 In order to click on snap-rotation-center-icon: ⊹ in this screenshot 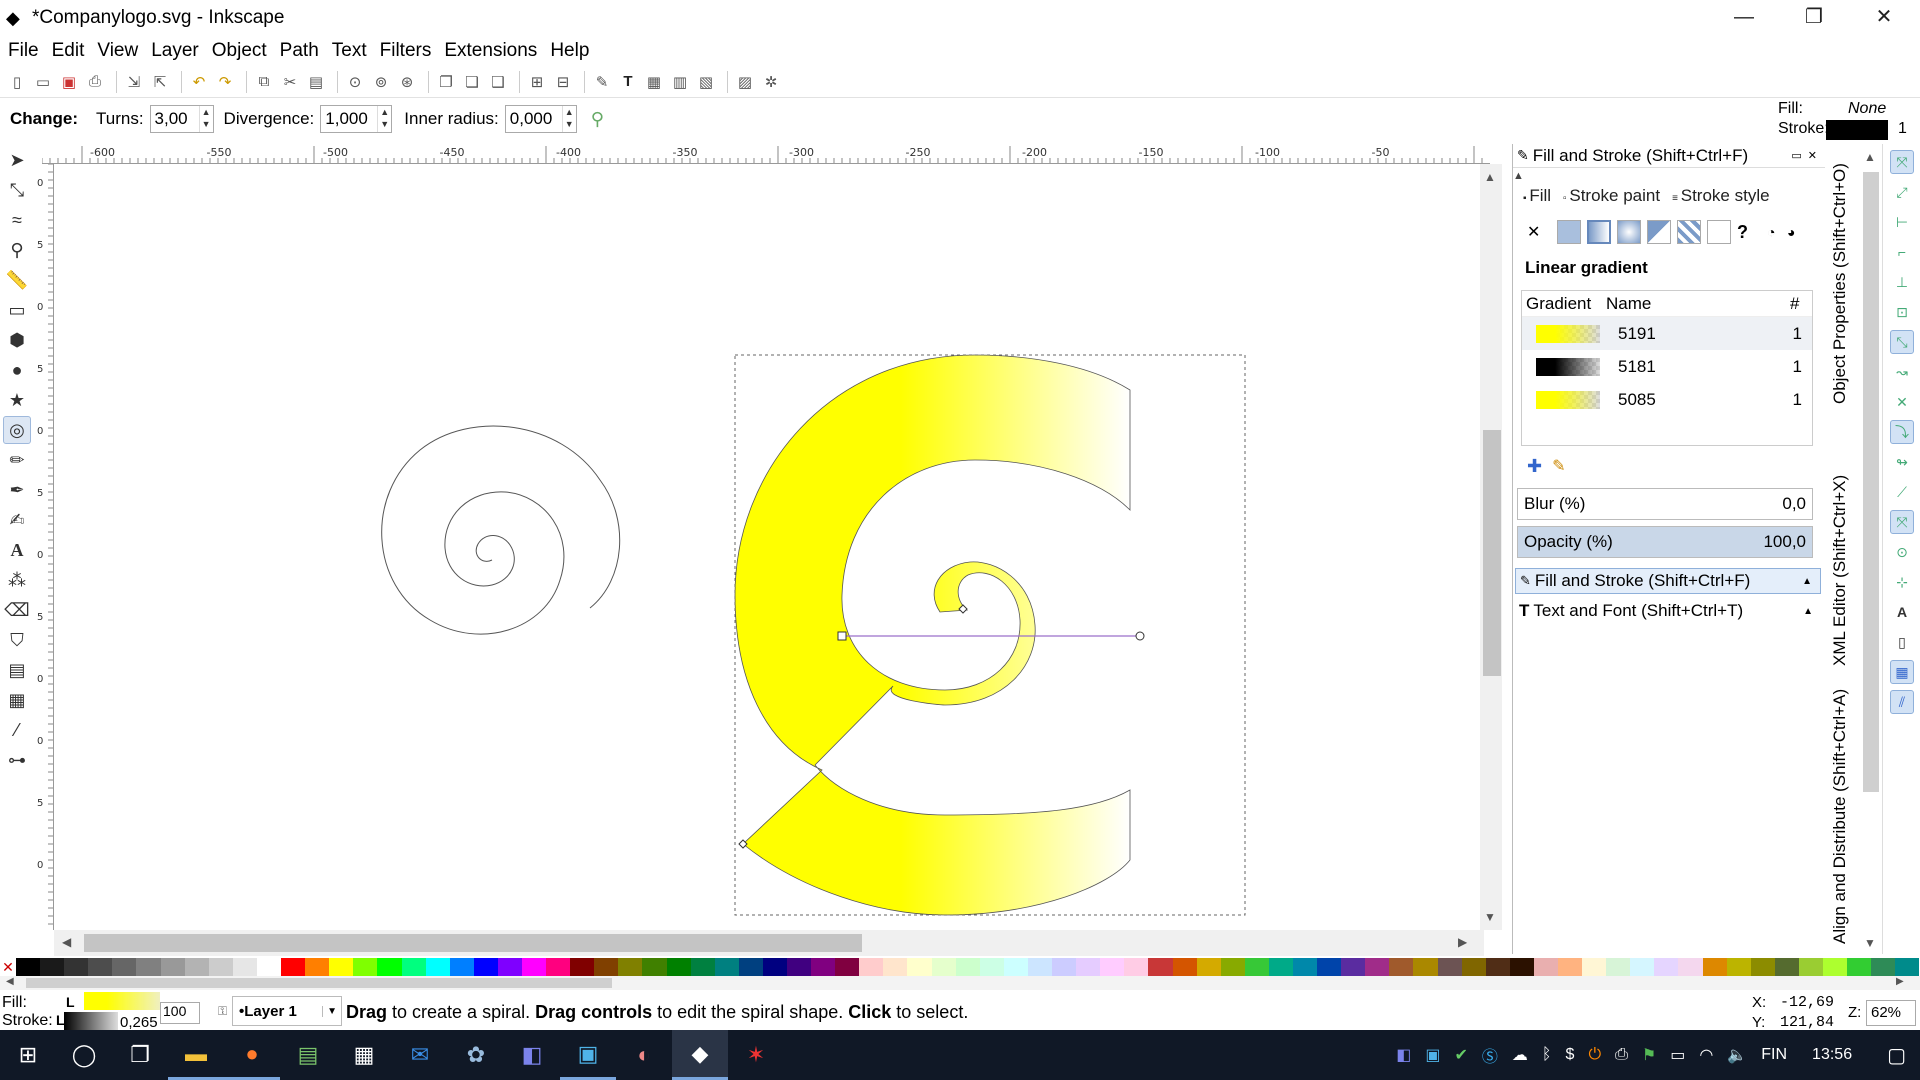, I will do `click(1902, 582)`.